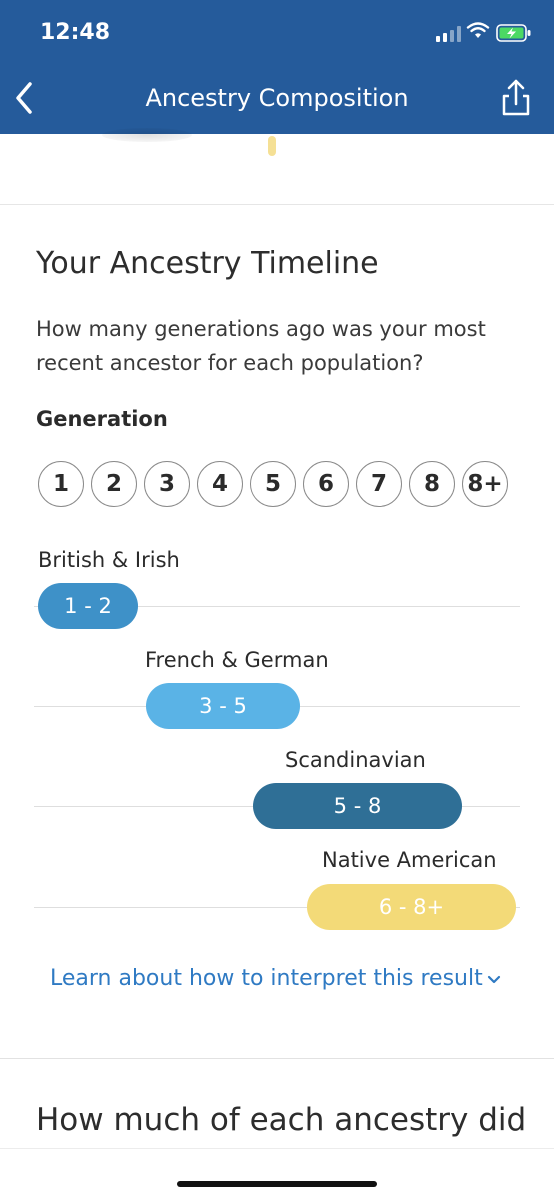 The width and height of the screenshot is (554, 1201). Describe the element at coordinates (379, 484) in the screenshot. I see `generation-7: 7` at that location.